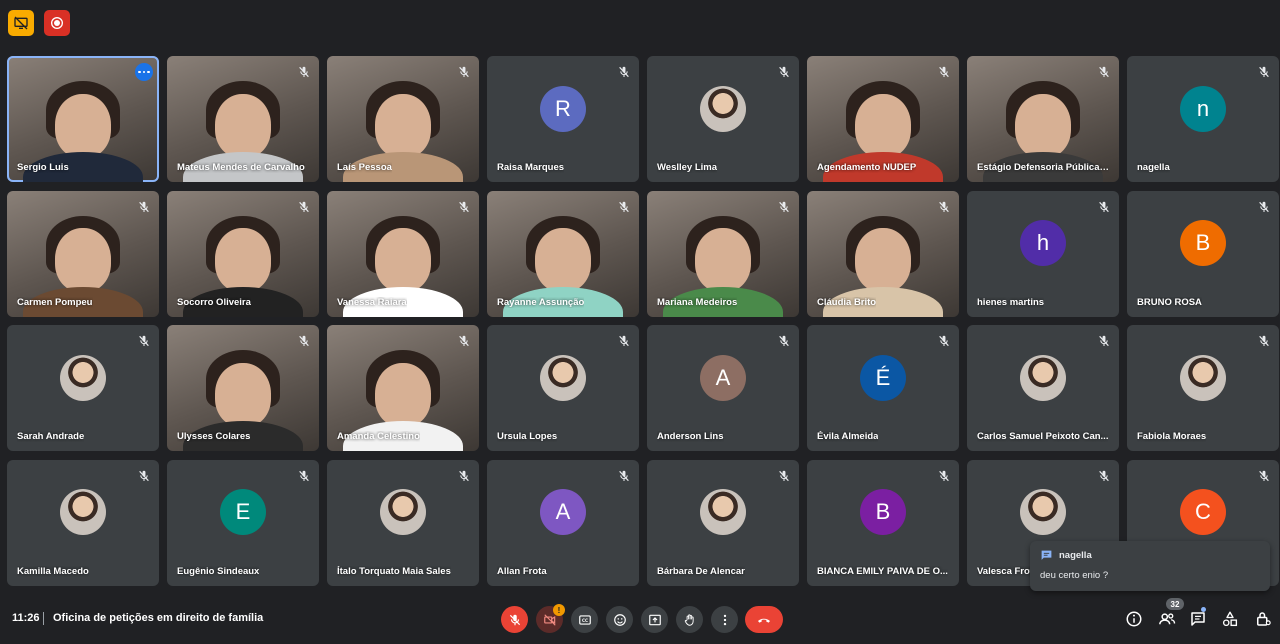  Describe the element at coordinates (867, 167) in the screenshot. I see `participant-name: Agendamento NUDEP` at that location.